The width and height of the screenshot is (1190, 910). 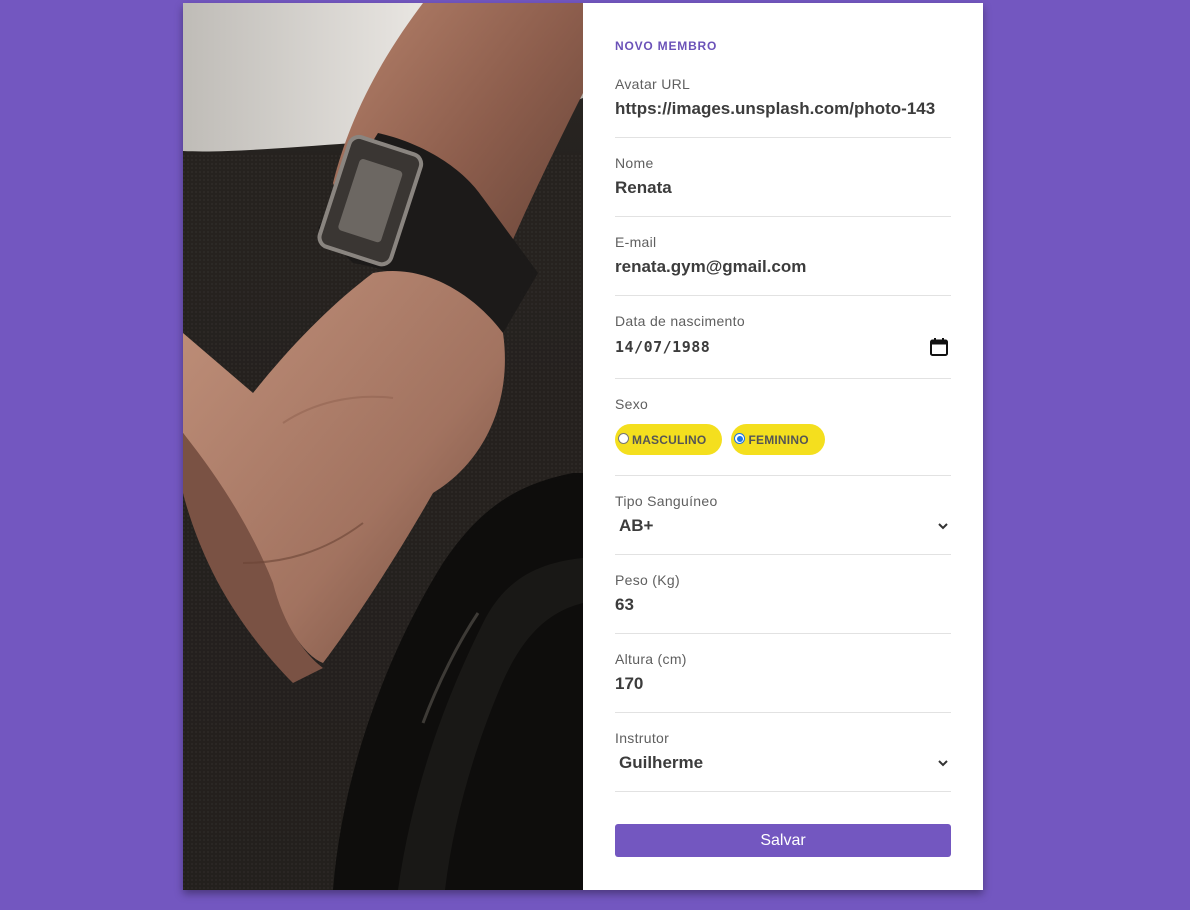 I want to click on instructor-field: Instrutor Guilherme, so click(x=783, y=761).